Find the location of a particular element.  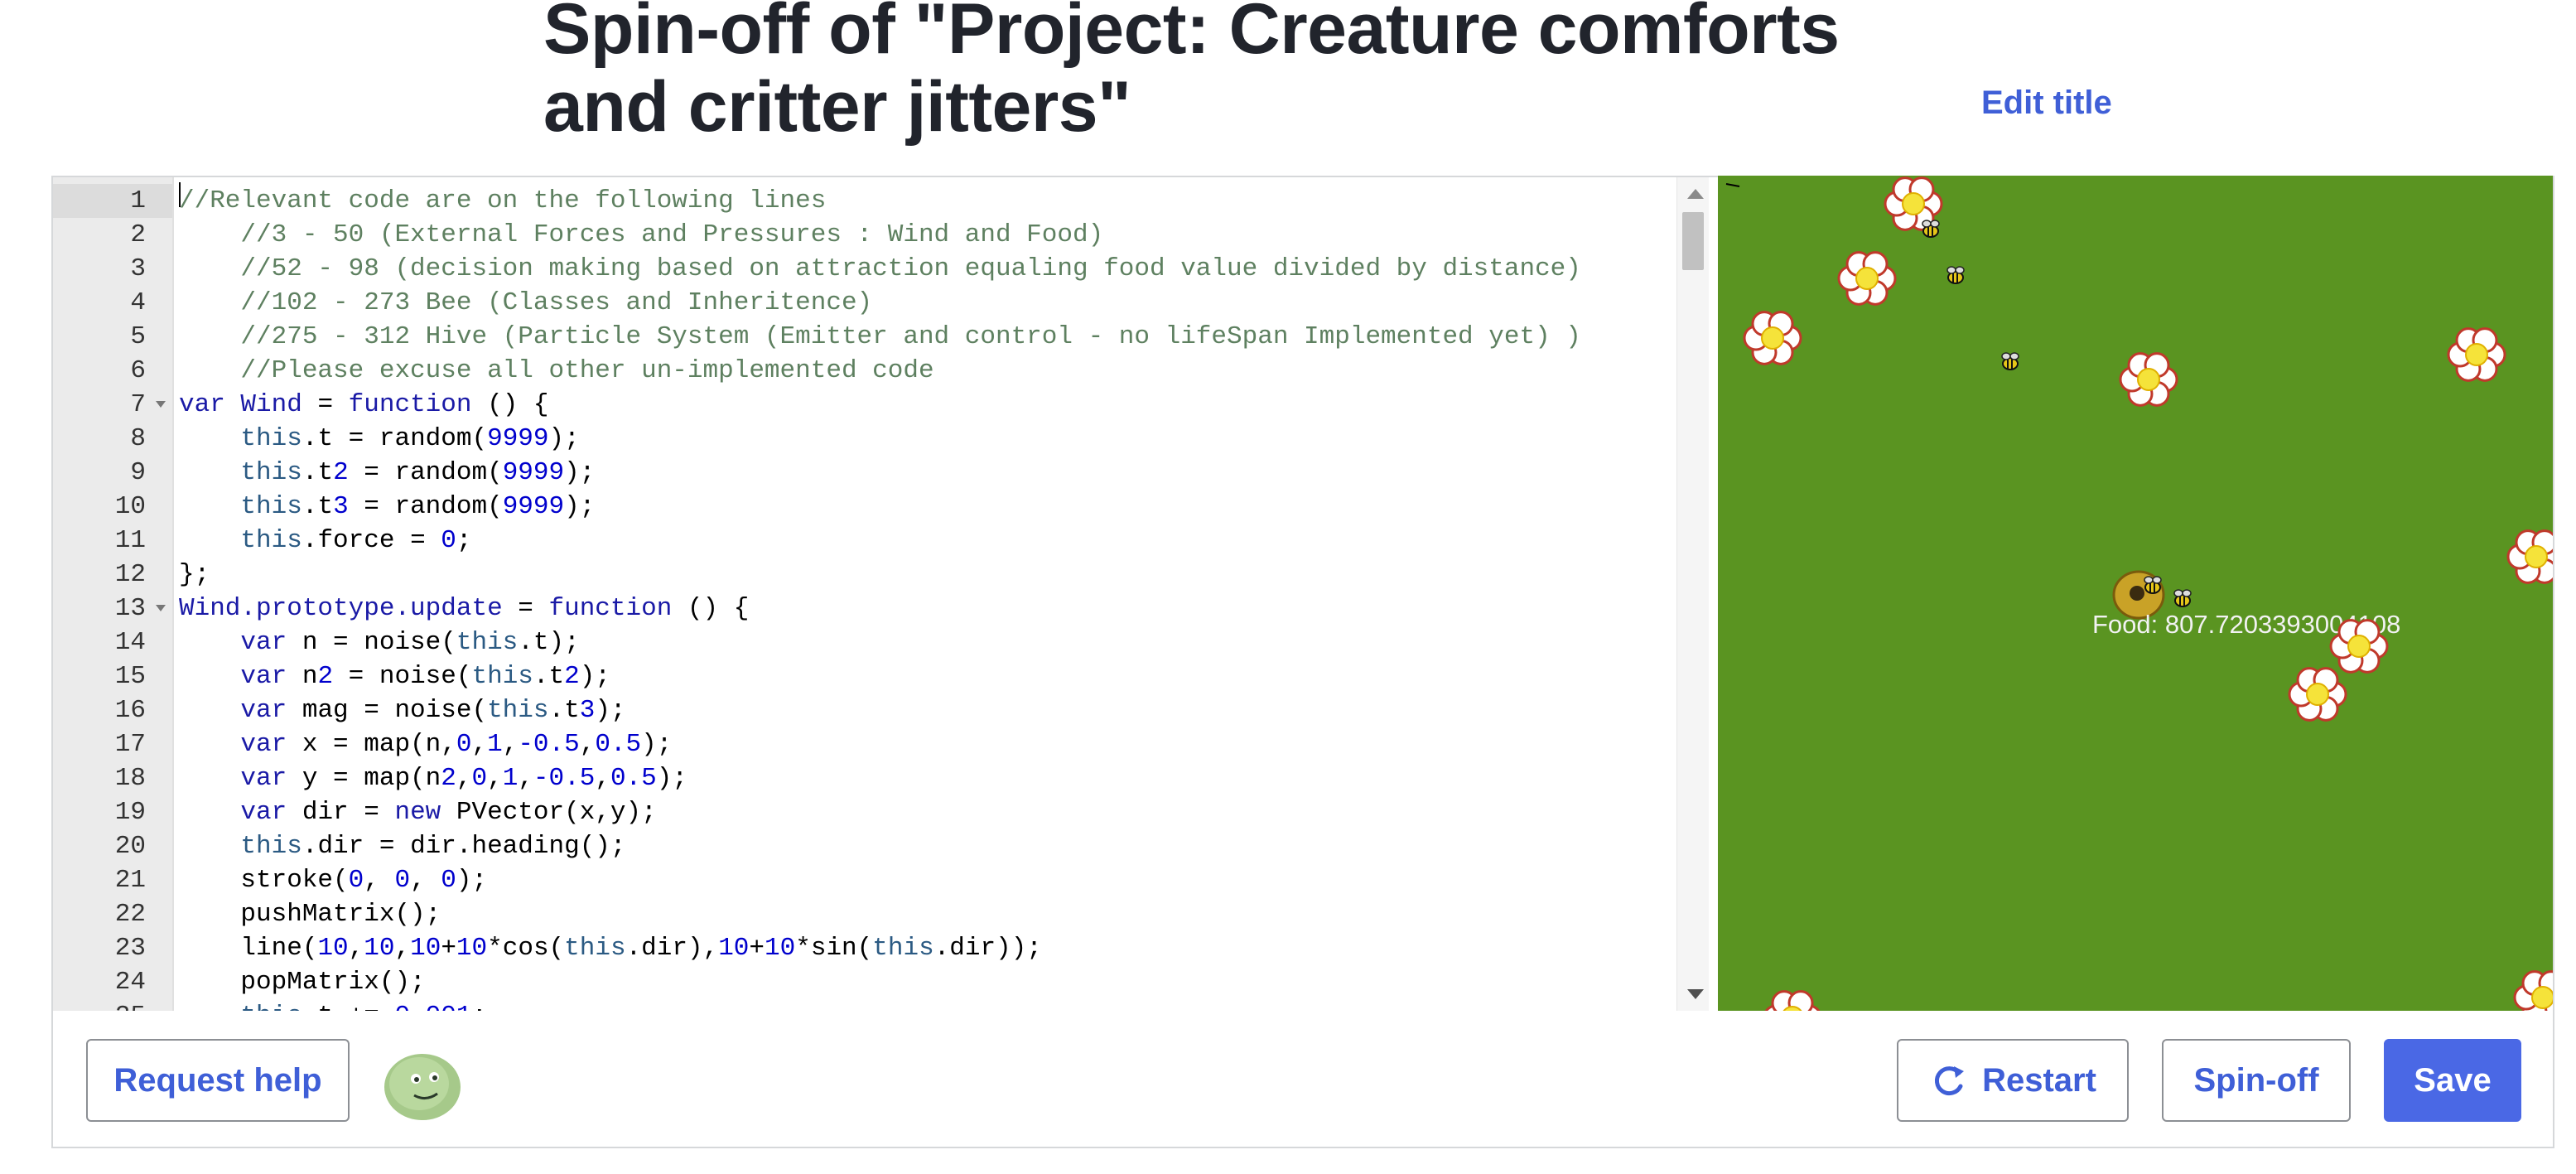

line-number-text: 24 is located at coordinates (130, 983).